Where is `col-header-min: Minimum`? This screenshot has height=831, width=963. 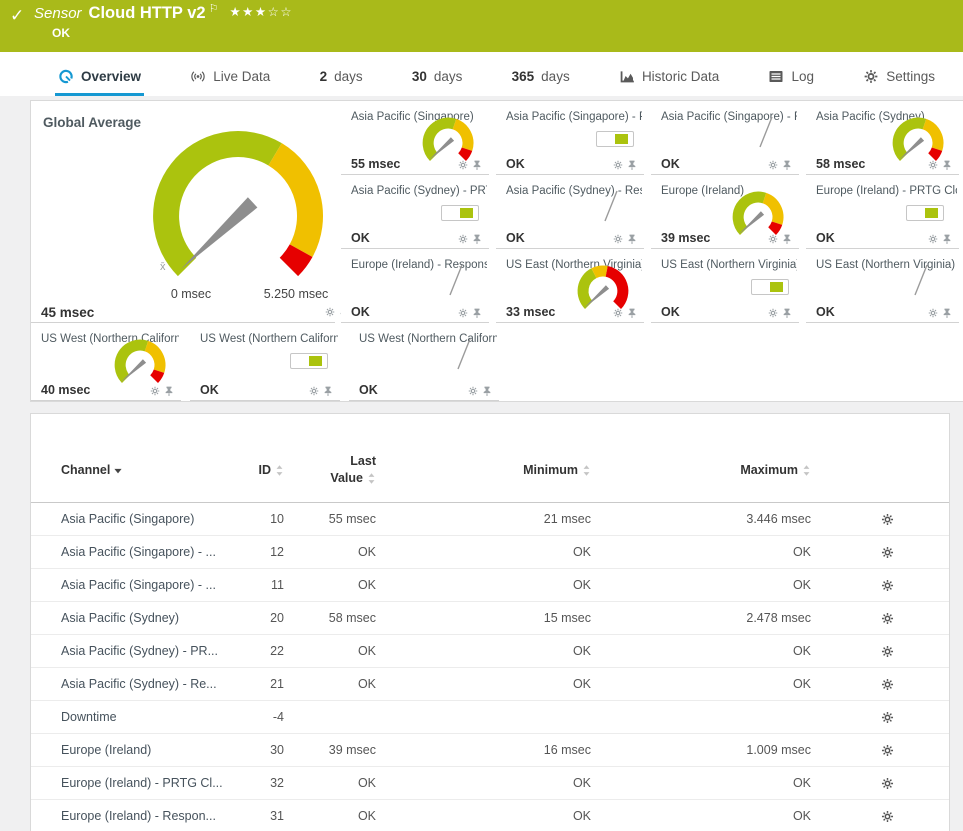 col-header-min: Minimum is located at coordinates (557, 470).